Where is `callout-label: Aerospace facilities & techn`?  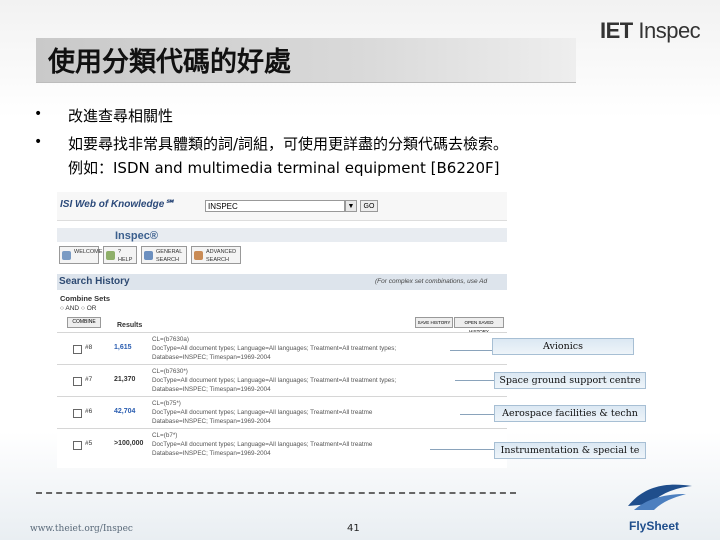 callout-label: Aerospace facilities & techn is located at coordinates (570, 413).